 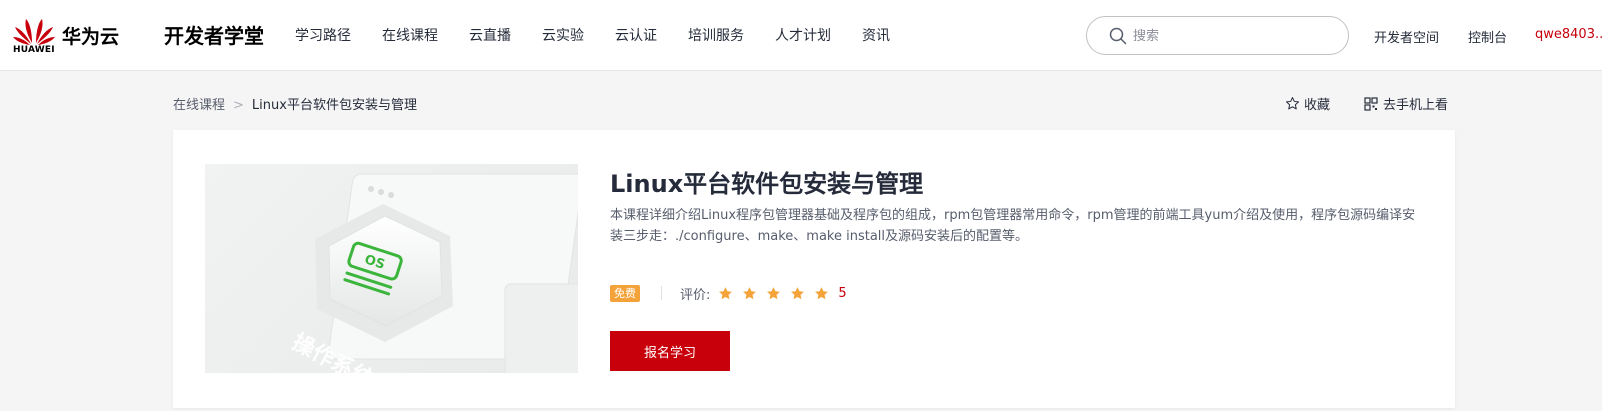 I want to click on nav-item-talent: 人才计划, so click(x=803, y=35).